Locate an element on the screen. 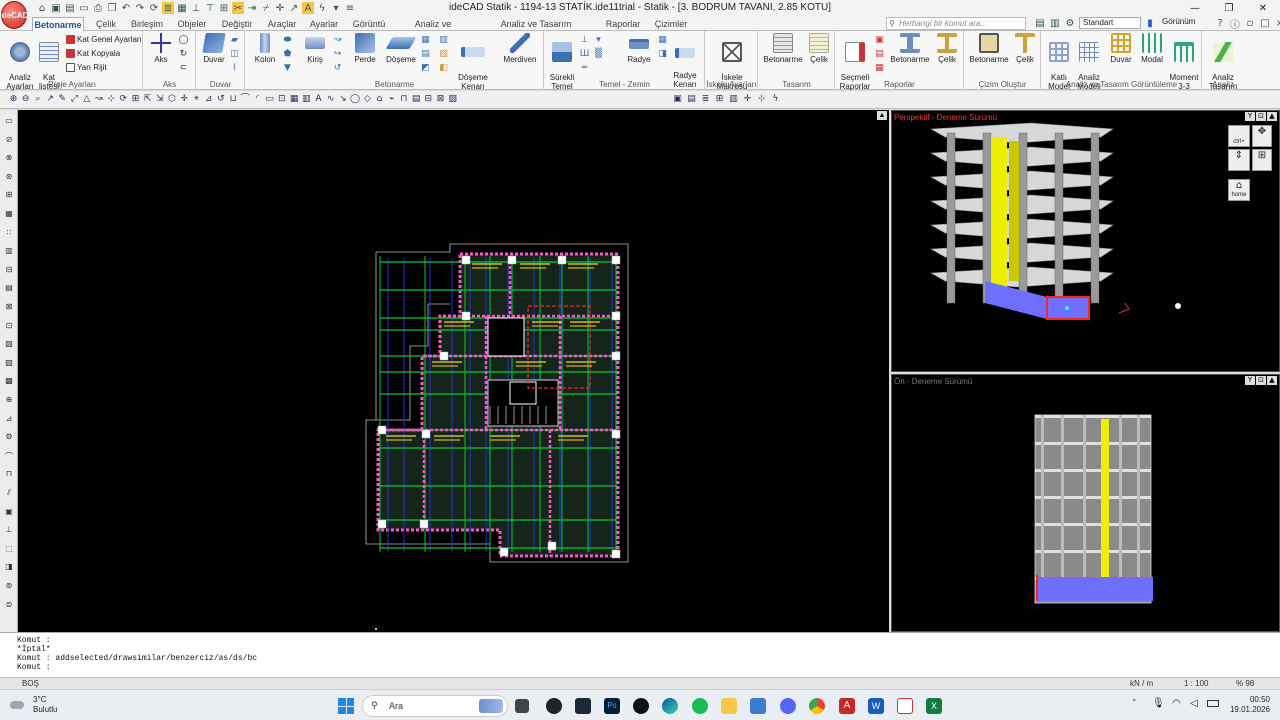  grid-snap-icon: ⊞ is located at coordinates (719, 99).